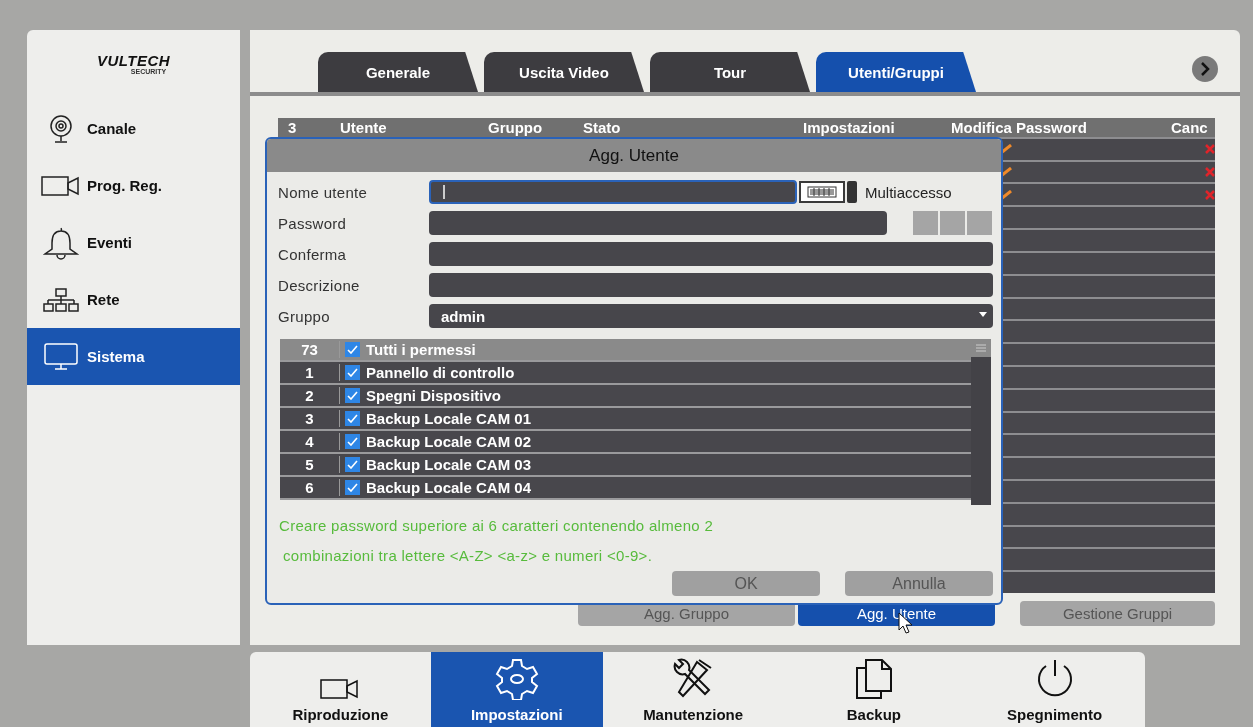 The height and width of the screenshot is (727, 1253). I want to click on webcam-icon, so click(61, 128).